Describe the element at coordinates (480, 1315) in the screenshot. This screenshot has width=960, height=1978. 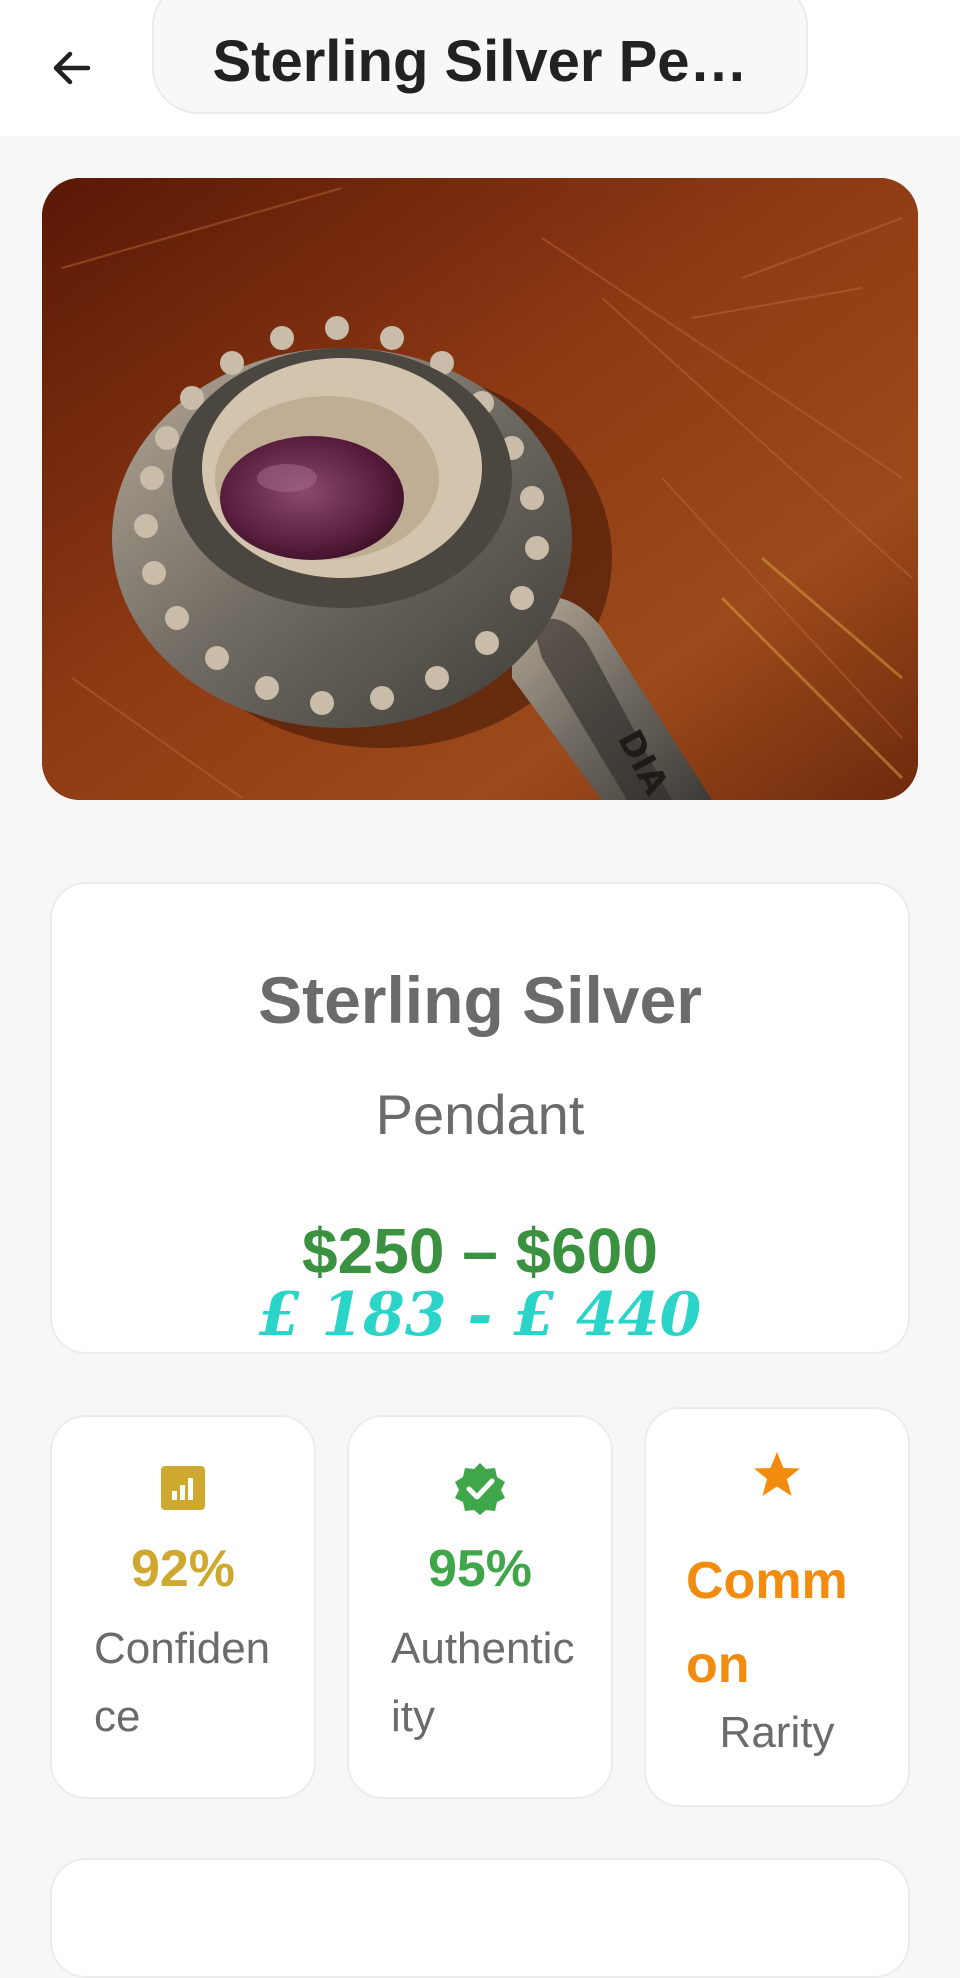
I see `price-gbp: £ 183 - £ 440` at that location.